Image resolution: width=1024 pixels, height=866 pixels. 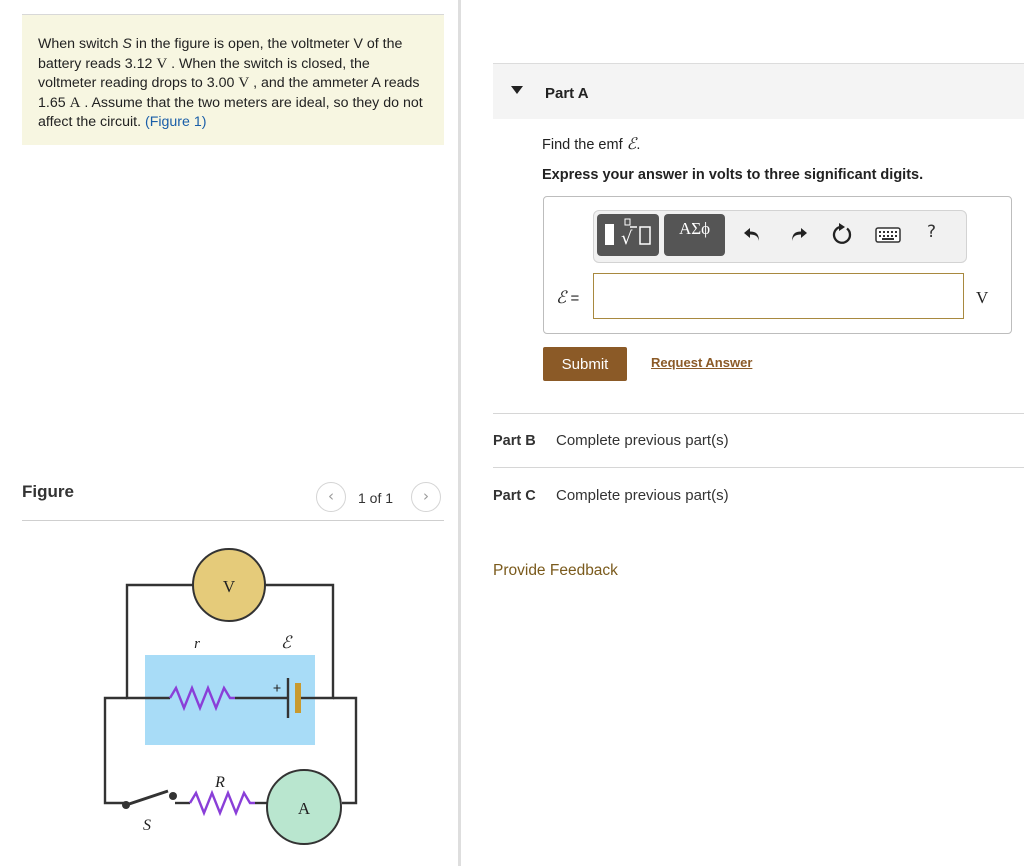 I want to click on answer-label: ℰ =, so click(x=567, y=298).